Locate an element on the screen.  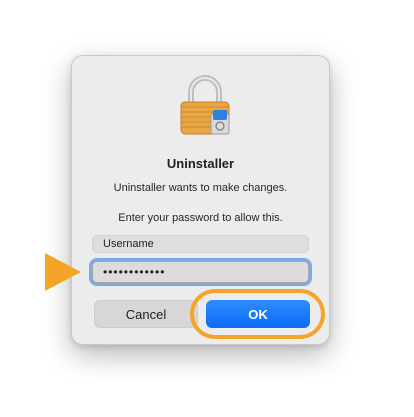
cancel-button: Cancel is located at coordinates (146, 314).